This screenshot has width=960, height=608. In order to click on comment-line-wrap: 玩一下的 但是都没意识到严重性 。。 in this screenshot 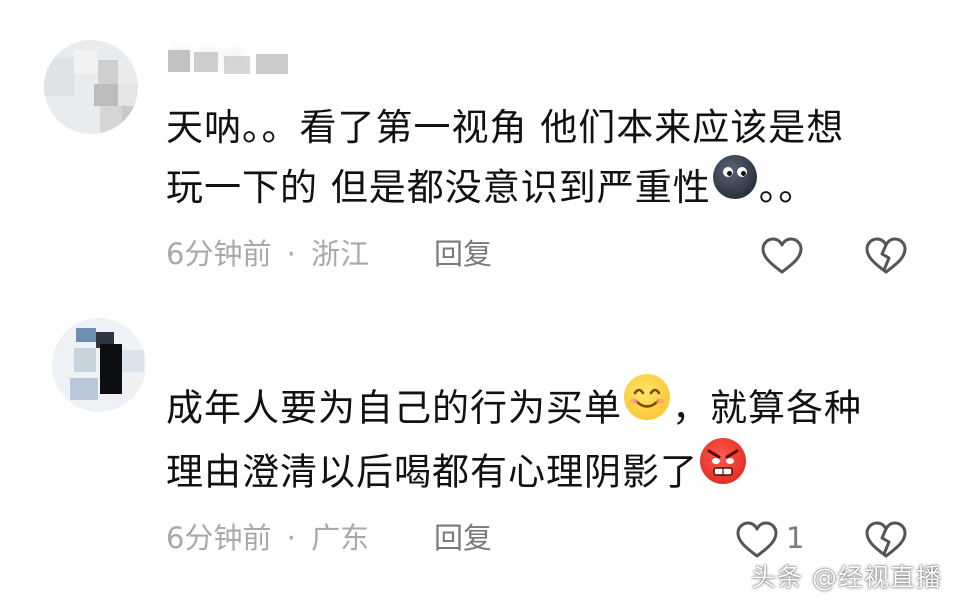, I will do `click(531, 187)`.